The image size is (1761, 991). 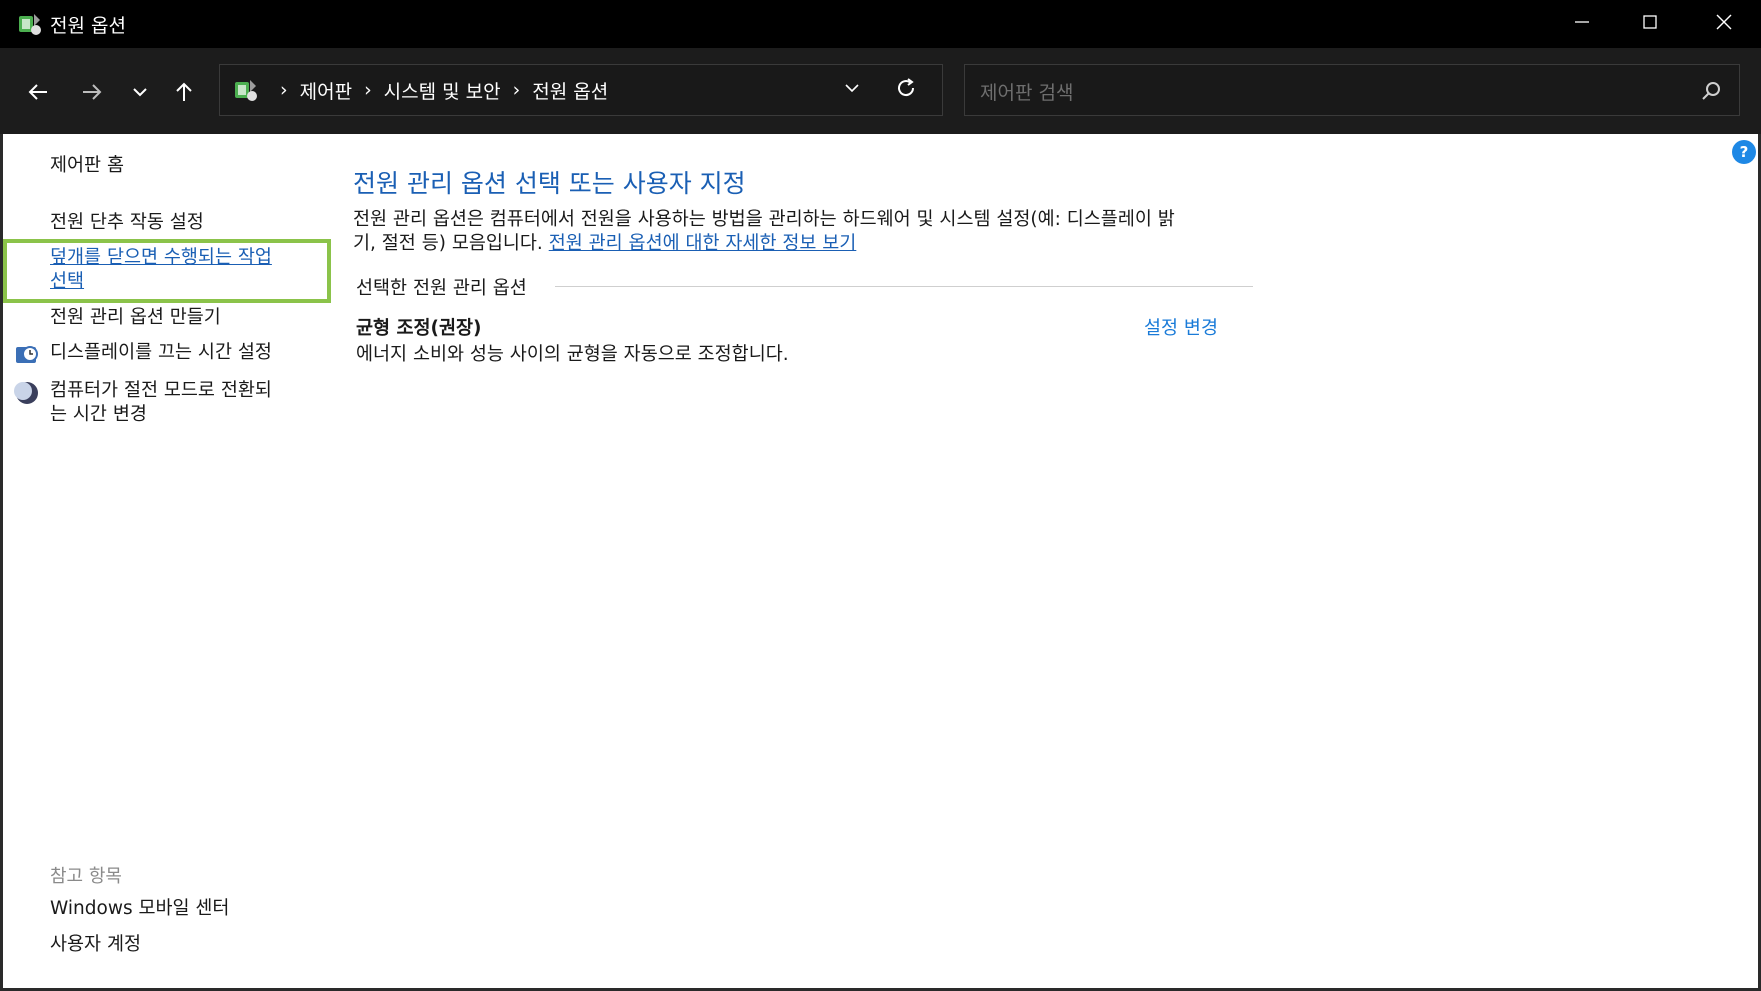 I want to click on maximize-button, so click(x=1650, y=24).